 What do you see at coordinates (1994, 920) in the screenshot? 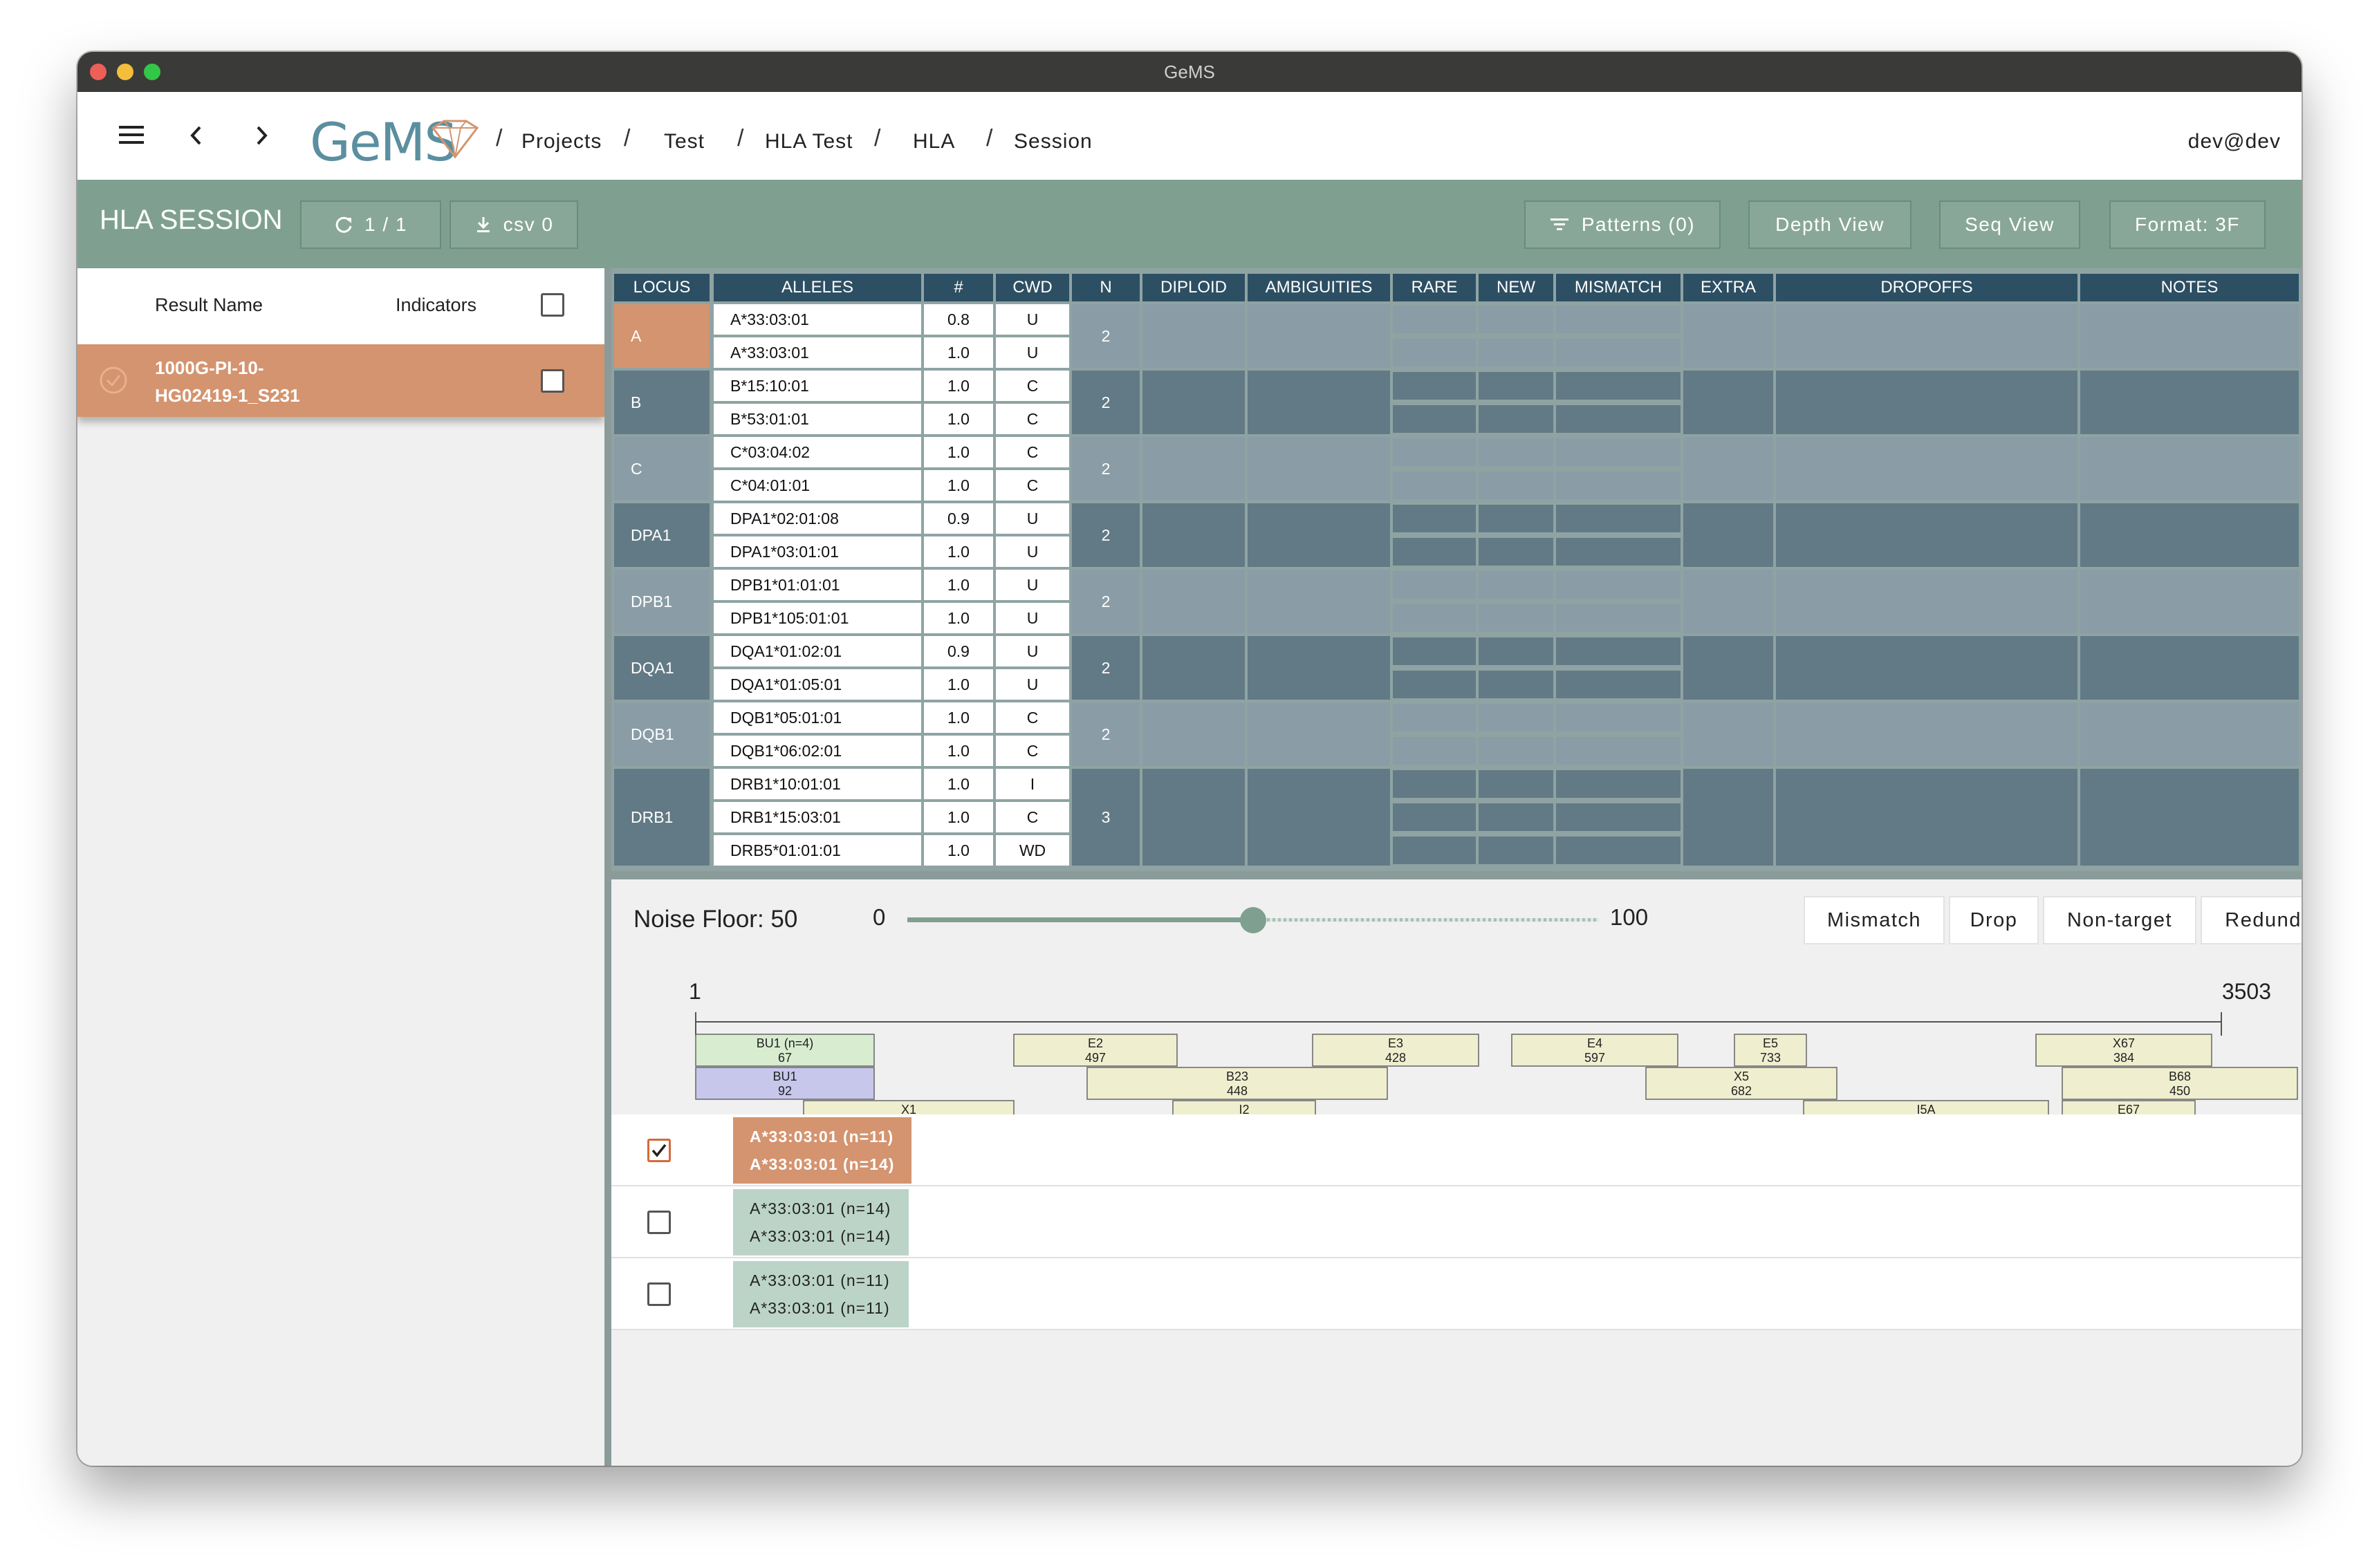
I see `drop-button: Drop` at bounding box center [1994, 920].